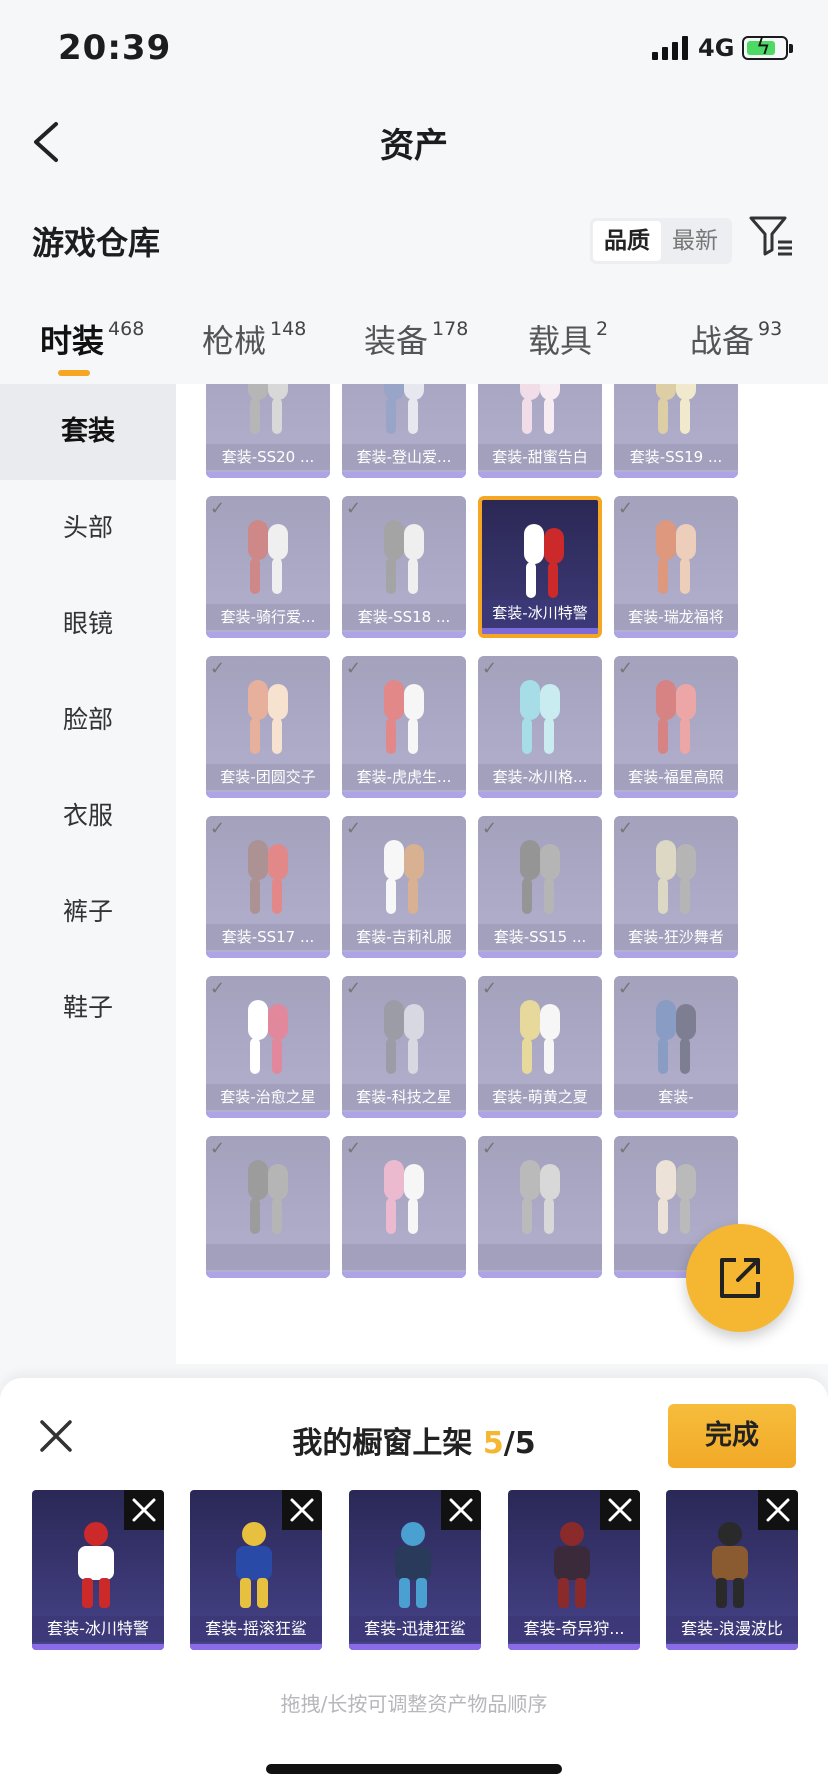 This screenshot has width=828, height=1792. What do you see at coordinates (88, 432) in the screenshot?
I see `sidebar-item-suit: 套装` at bounding box center [88, 432].